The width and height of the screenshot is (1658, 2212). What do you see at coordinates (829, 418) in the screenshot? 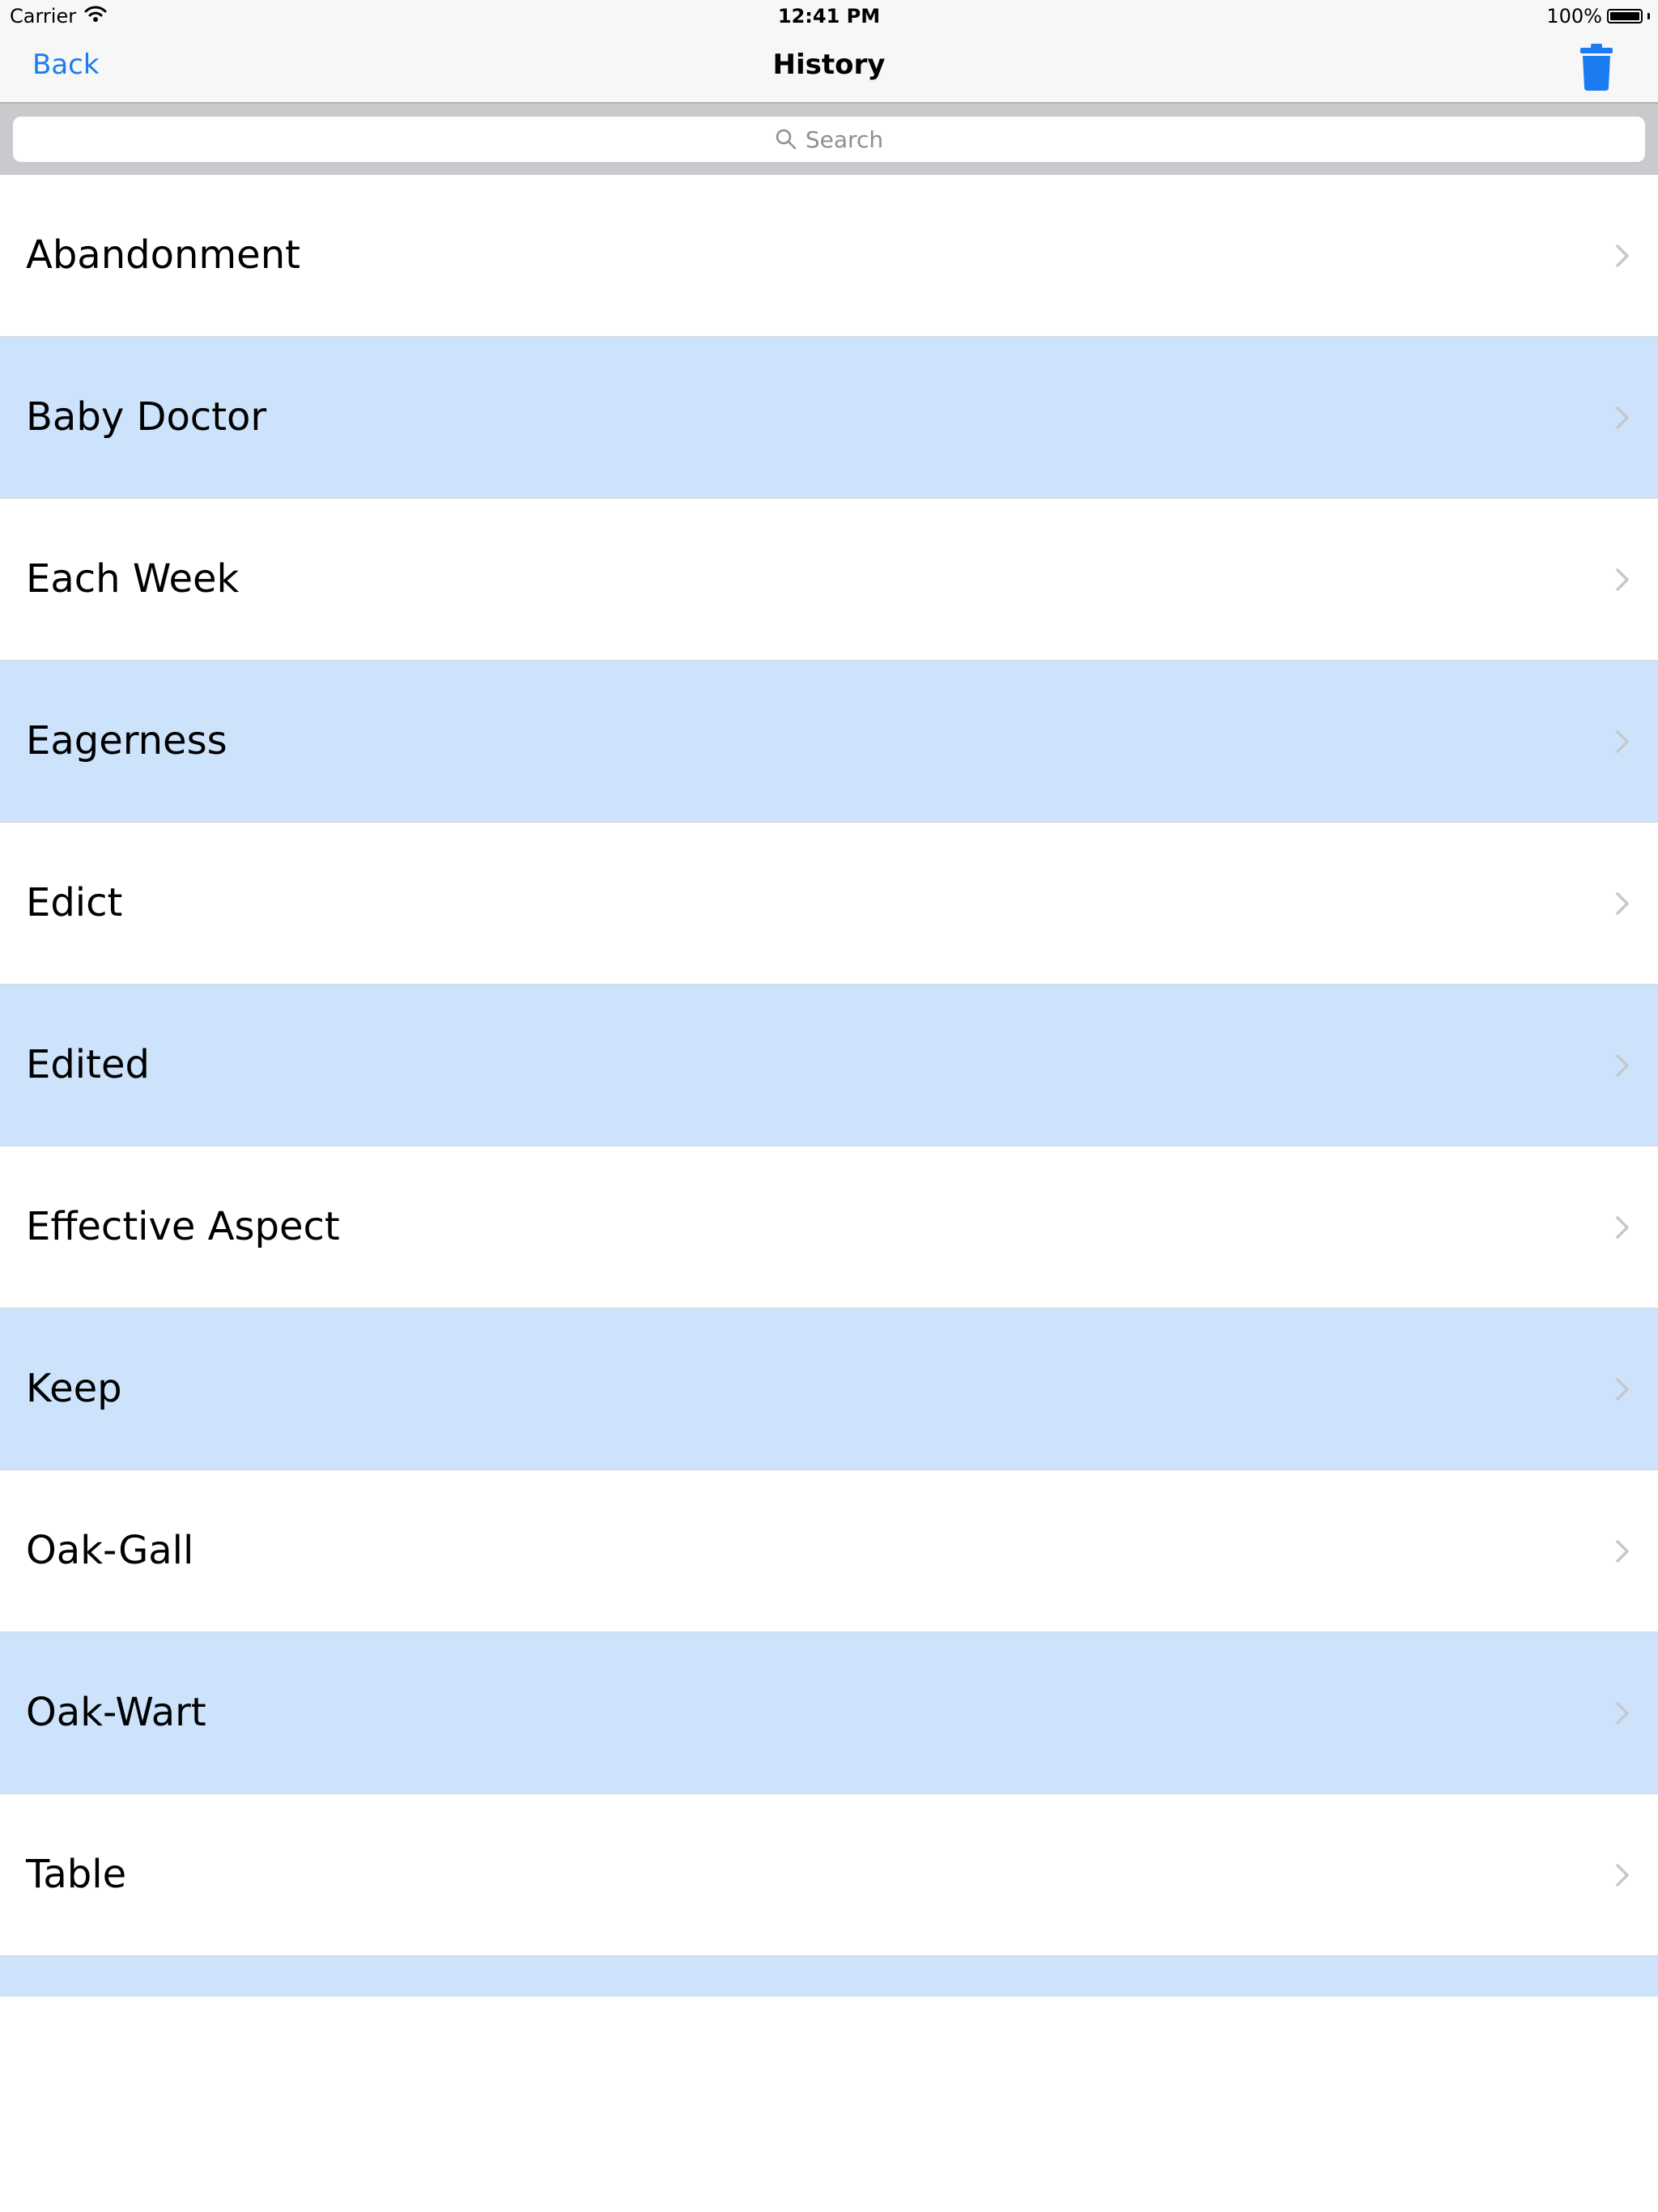
I see `list-item: Baby Doctor` at bounding box center [829, 418].